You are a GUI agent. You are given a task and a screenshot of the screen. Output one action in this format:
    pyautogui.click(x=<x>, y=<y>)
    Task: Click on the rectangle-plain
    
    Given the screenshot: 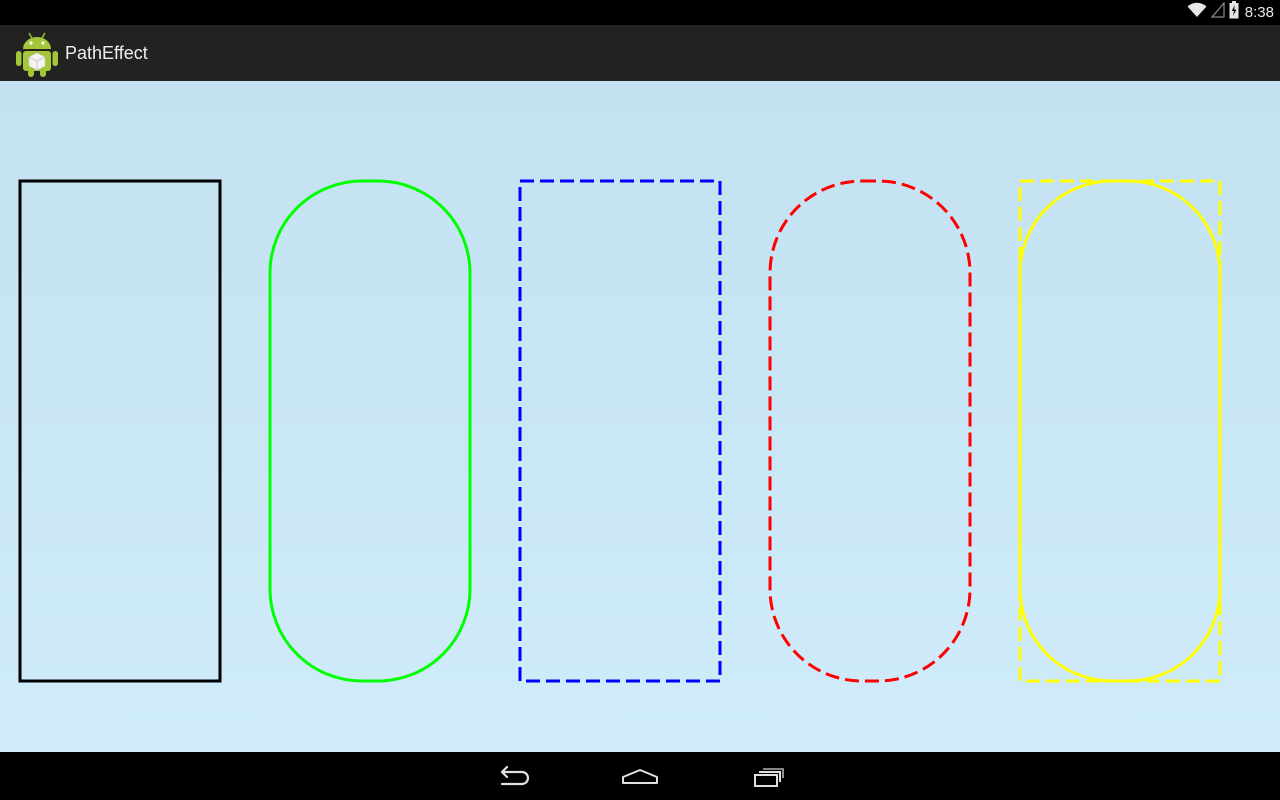 What is the action you would take?
    pyautogui.click(x=120, y=431)
    